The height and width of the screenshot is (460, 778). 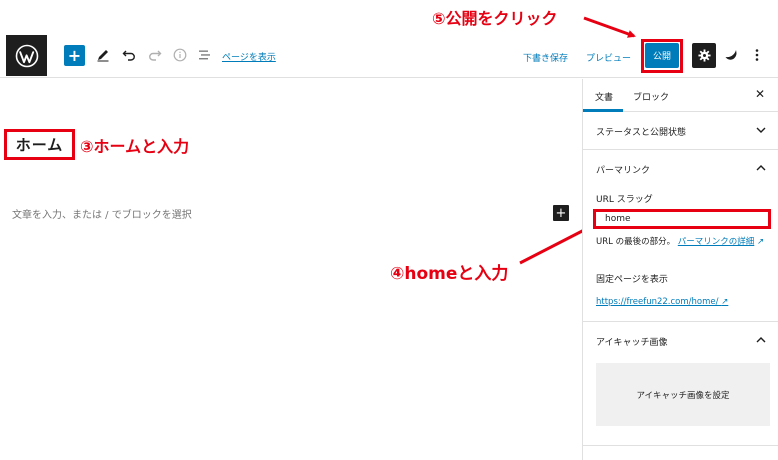 What do you see at coordinates (636, 242) in the screenshot?
I see `slug-help-prefix: URL の最後の部分。` at bounding box center [636, 242].